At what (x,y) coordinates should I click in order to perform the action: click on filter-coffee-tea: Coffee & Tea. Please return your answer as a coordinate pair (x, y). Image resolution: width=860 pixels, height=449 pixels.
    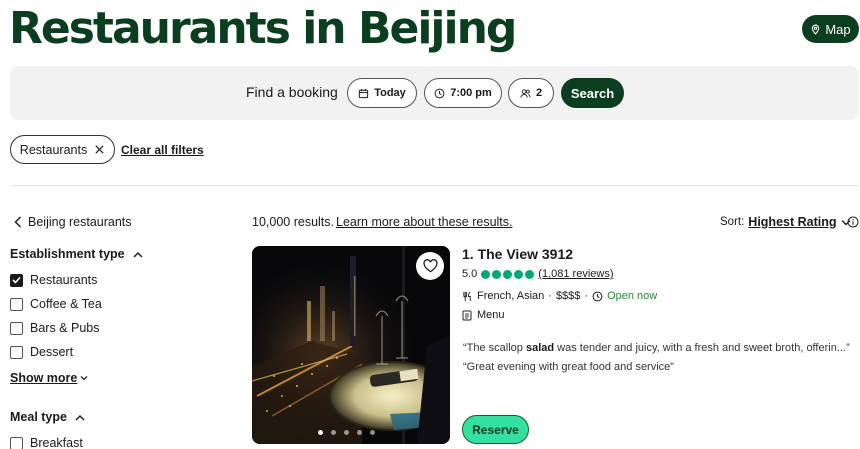
    Looking at the image, I should click on (56, 304).